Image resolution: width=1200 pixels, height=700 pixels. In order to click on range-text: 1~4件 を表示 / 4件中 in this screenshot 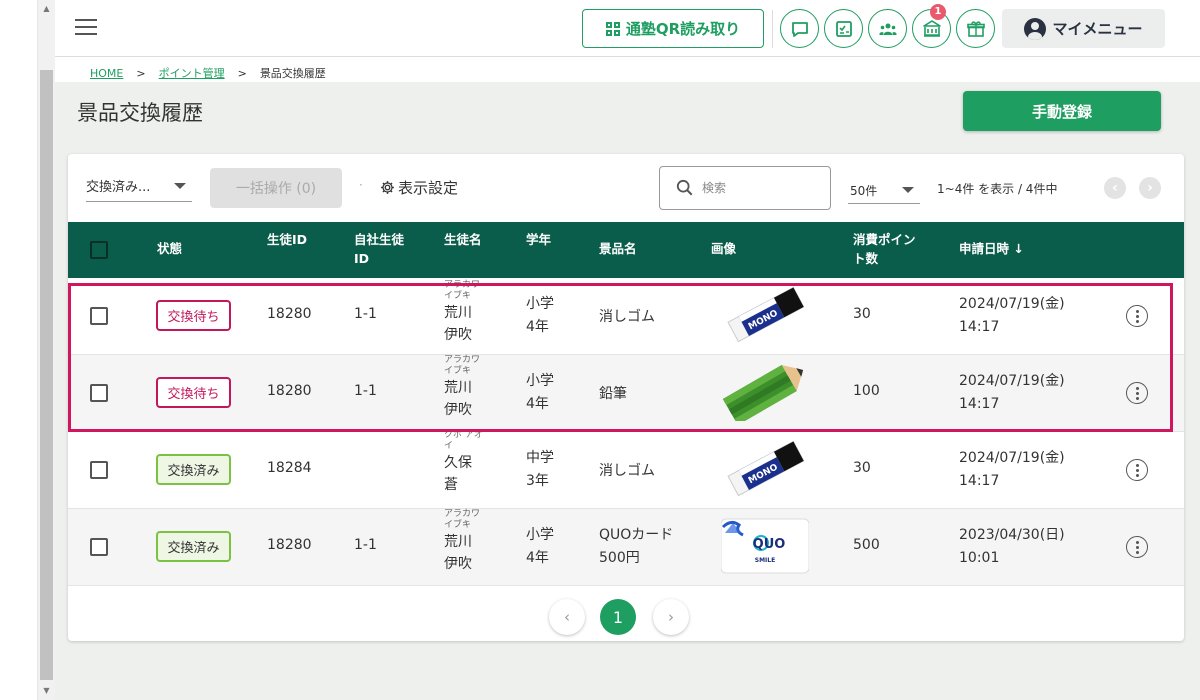, I will do `click(997, 189)`.